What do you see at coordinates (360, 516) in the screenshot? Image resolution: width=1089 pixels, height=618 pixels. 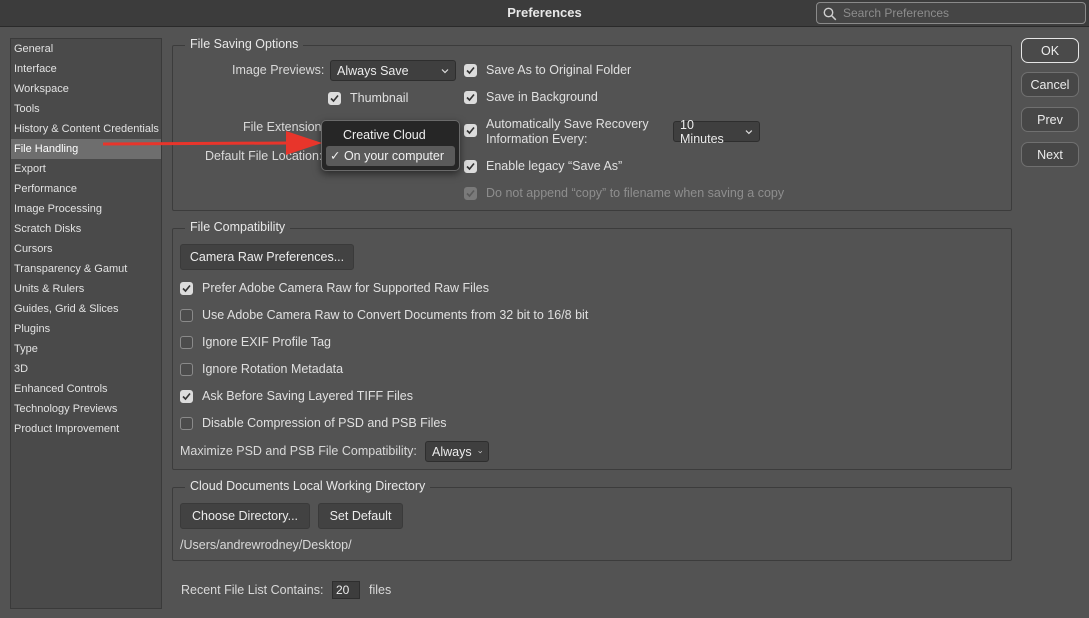 I see `set-default-button: Set Default` at bounding box center [360, 516].